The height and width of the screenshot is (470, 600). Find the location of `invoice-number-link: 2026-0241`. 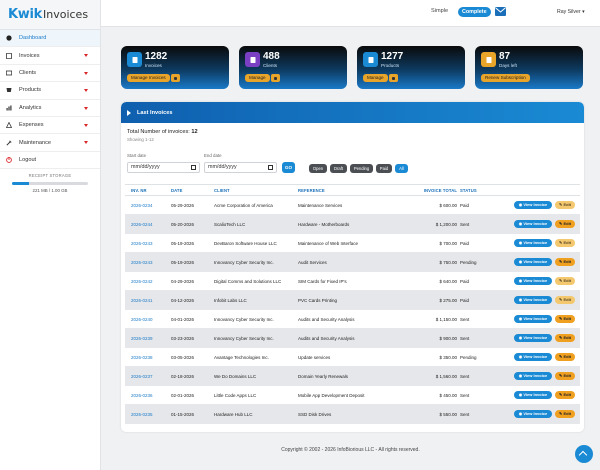

invoice-number-link: 2026-0241 is located at coordinates (142, 300).